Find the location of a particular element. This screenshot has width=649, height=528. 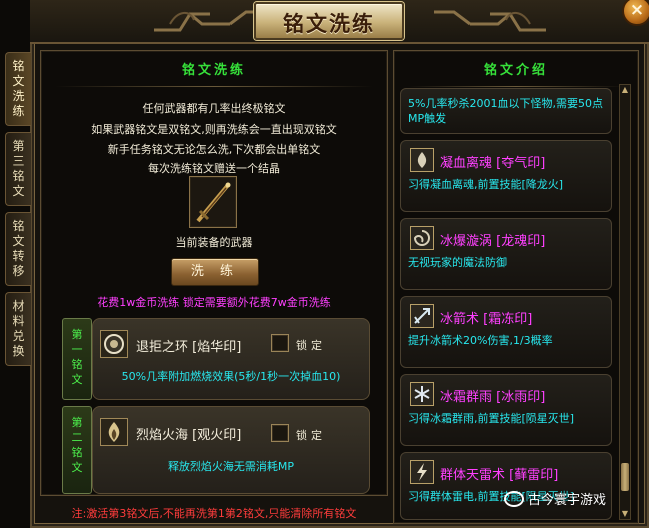

slot-inscription-name: 退拒之环 [焰华印] is located at coordinates (189, 347).